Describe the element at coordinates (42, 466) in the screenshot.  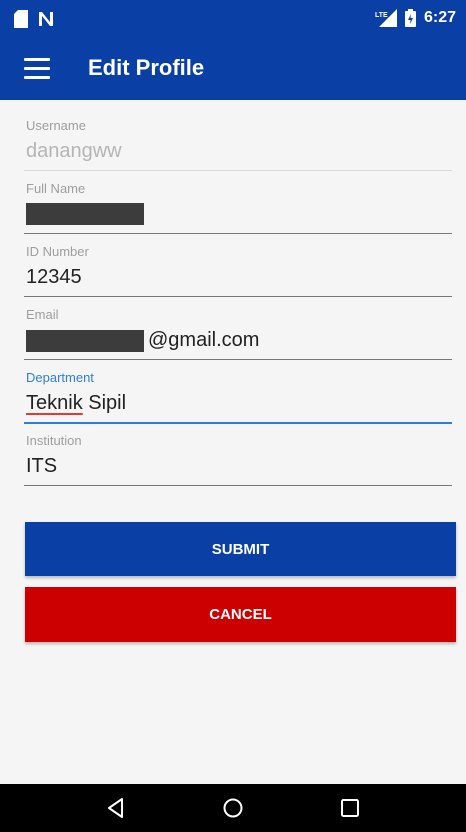
I see `institution-value: ITS` at that location.